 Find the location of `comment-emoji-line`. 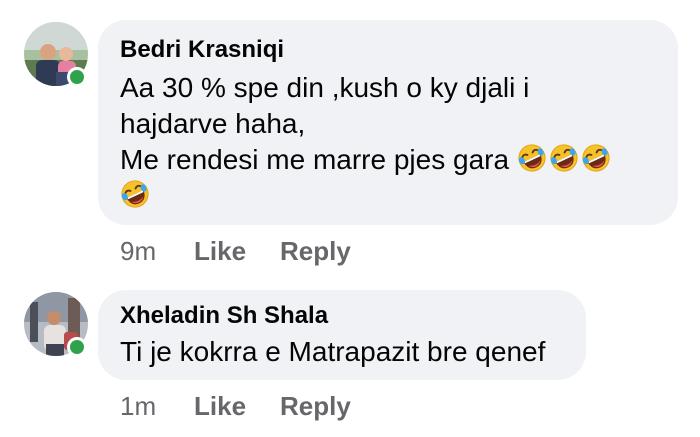

comment-emoji-line is located at coordinates (389, 196).